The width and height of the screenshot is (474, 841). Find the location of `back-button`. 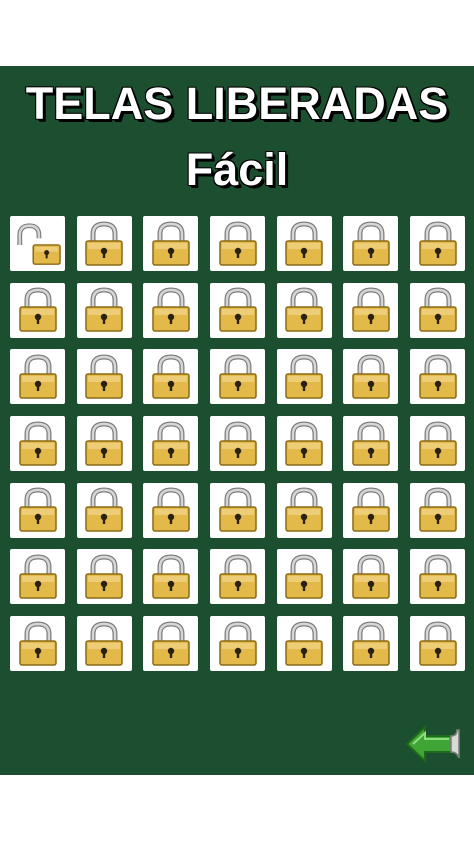

back-button is located at coordinates (433, 744).